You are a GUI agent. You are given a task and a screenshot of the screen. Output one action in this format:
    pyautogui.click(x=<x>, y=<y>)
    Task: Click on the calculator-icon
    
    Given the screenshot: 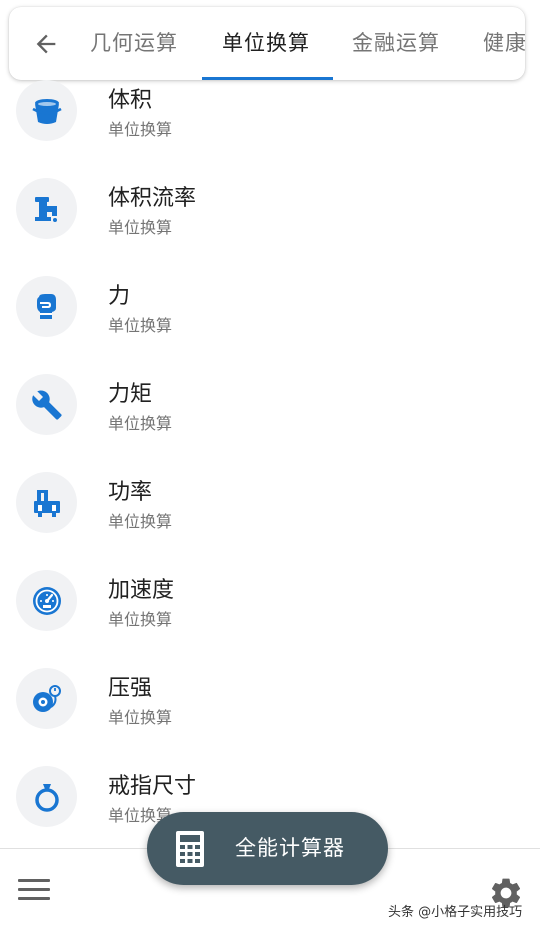 What is the action you would take?
    pyautogui.click(x=190, y=849)
    